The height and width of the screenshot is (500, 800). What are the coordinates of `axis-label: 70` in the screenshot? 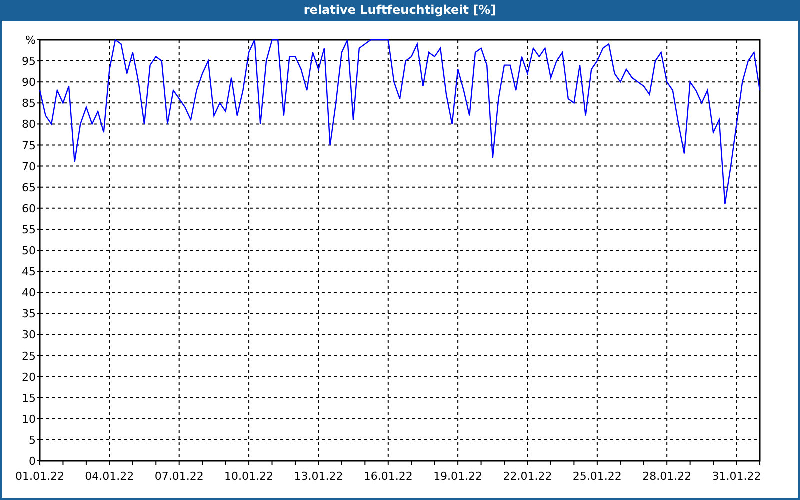 It's located at (29, 167).